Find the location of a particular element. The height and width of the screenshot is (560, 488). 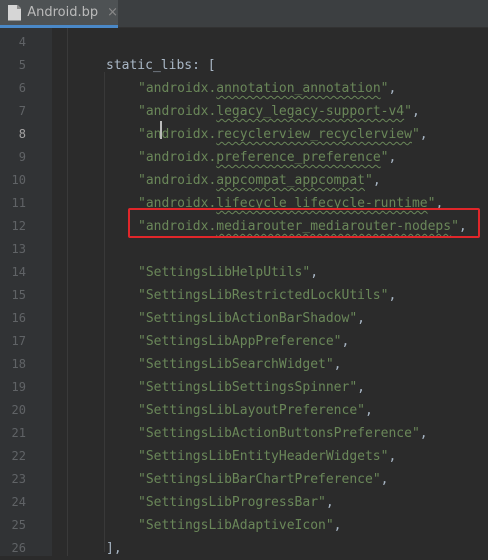

line-number: 19 is located at coordinates (18, 387).